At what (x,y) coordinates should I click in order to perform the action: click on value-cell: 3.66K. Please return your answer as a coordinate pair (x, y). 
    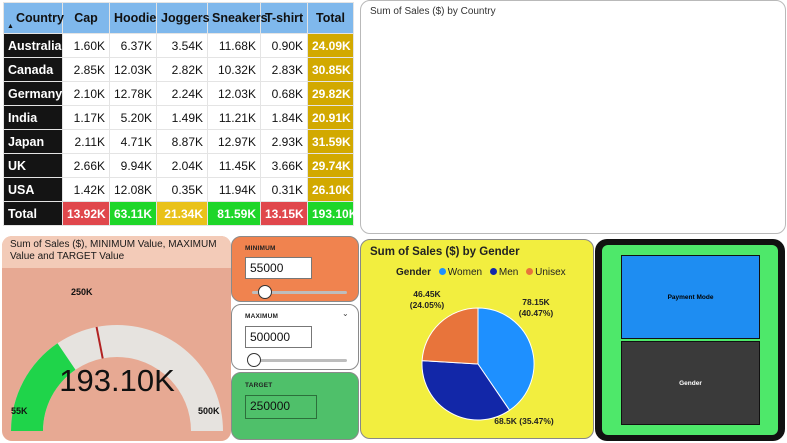
    Looking at the image, I should click on (284, 165).